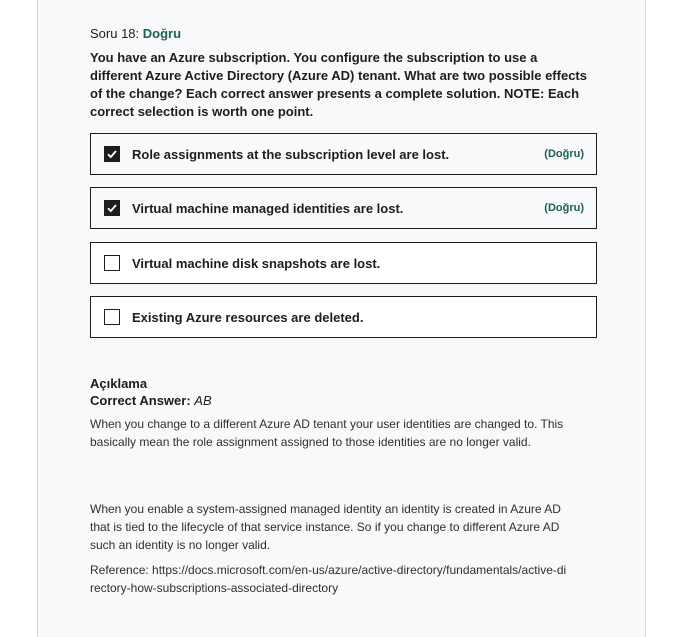  I want to click on question-header: Soru 18: Doğru, so click(135, 33).